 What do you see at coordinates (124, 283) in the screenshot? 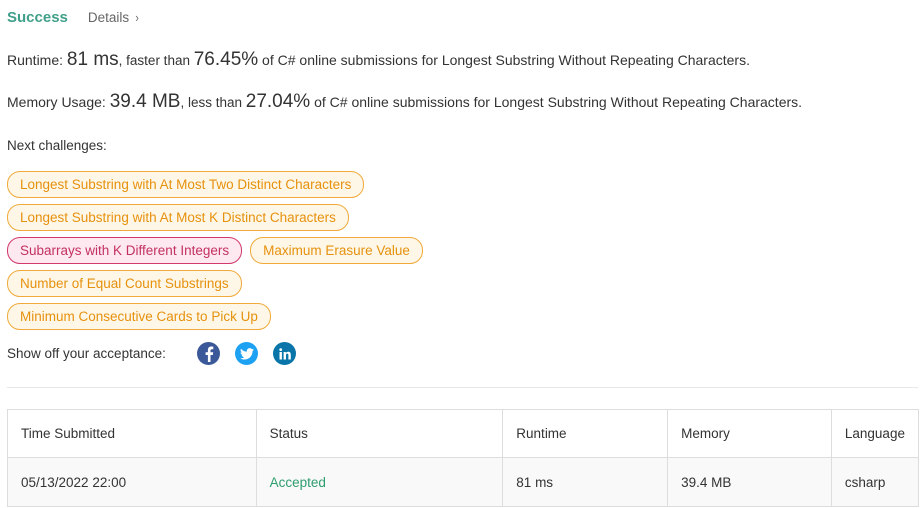
I see `challenge-chip: Number of Equal Count Substrings` at bounding box center [124, 283].